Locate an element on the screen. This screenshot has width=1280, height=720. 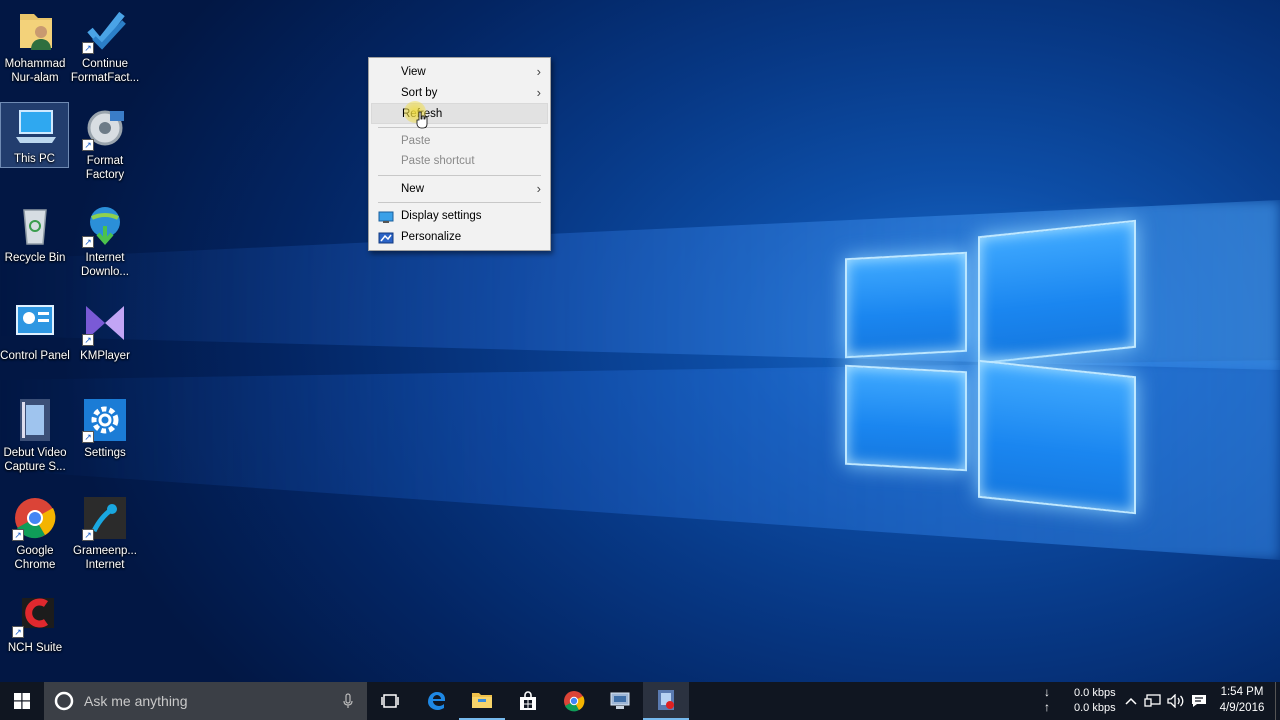
menu-item-refresh: Refresh is located at coordinates (459, 113).